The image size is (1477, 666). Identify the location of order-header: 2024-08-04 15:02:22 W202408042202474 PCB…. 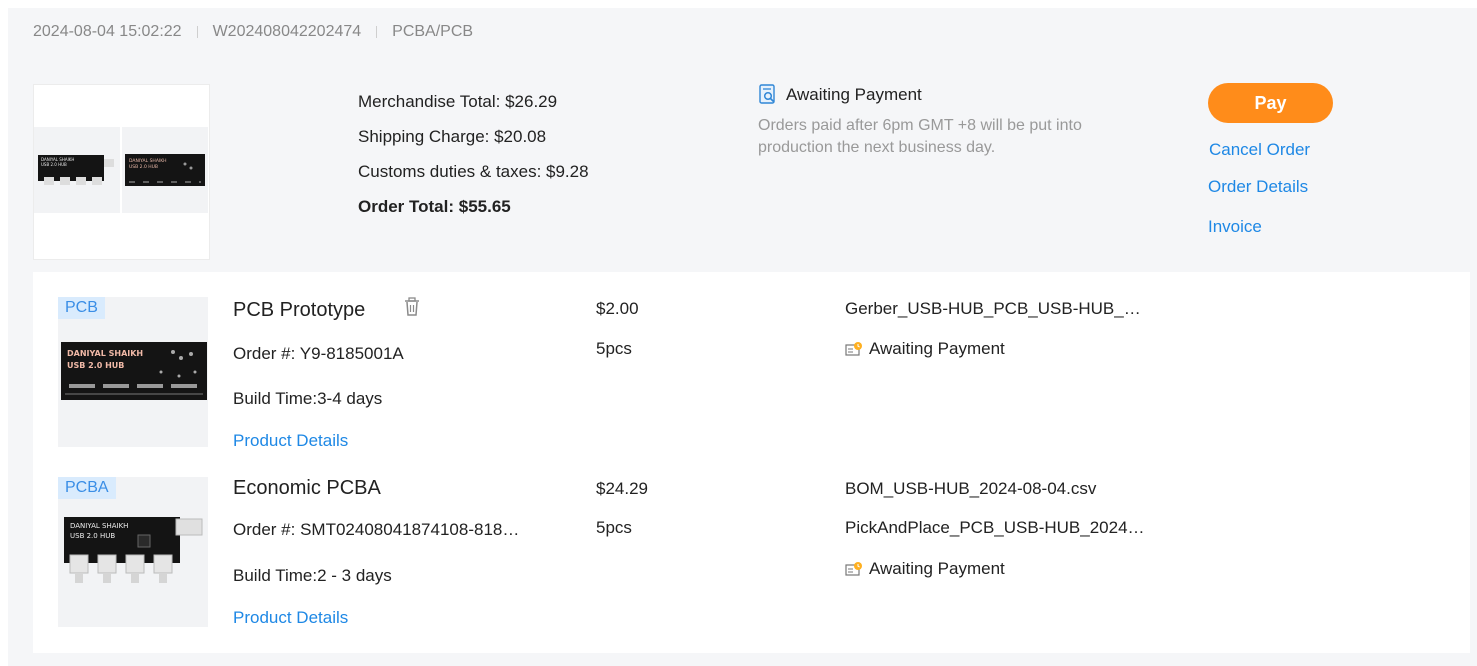
(742, 32).